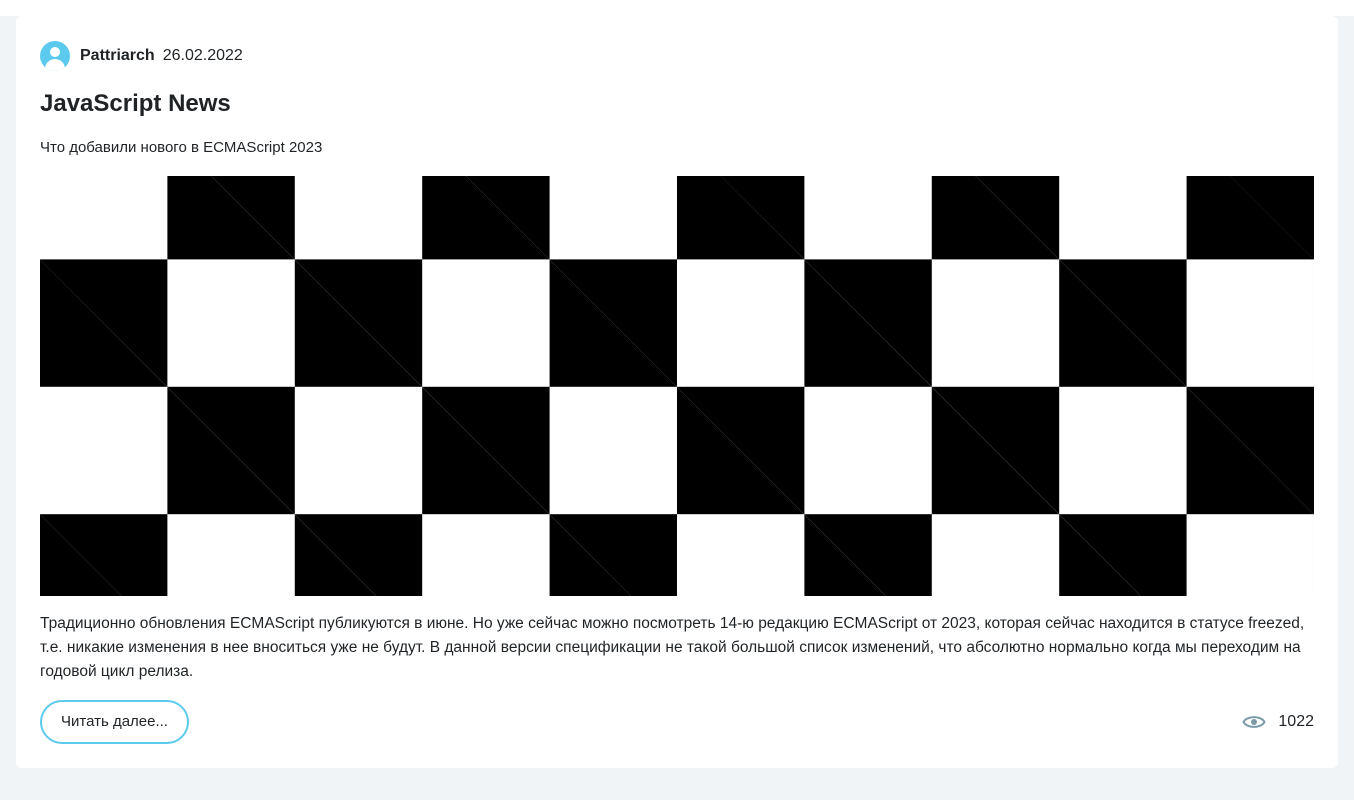  Describe the element at coordinates (1296, 721) in the screenshot. I see `views-count: 1022` at that location.